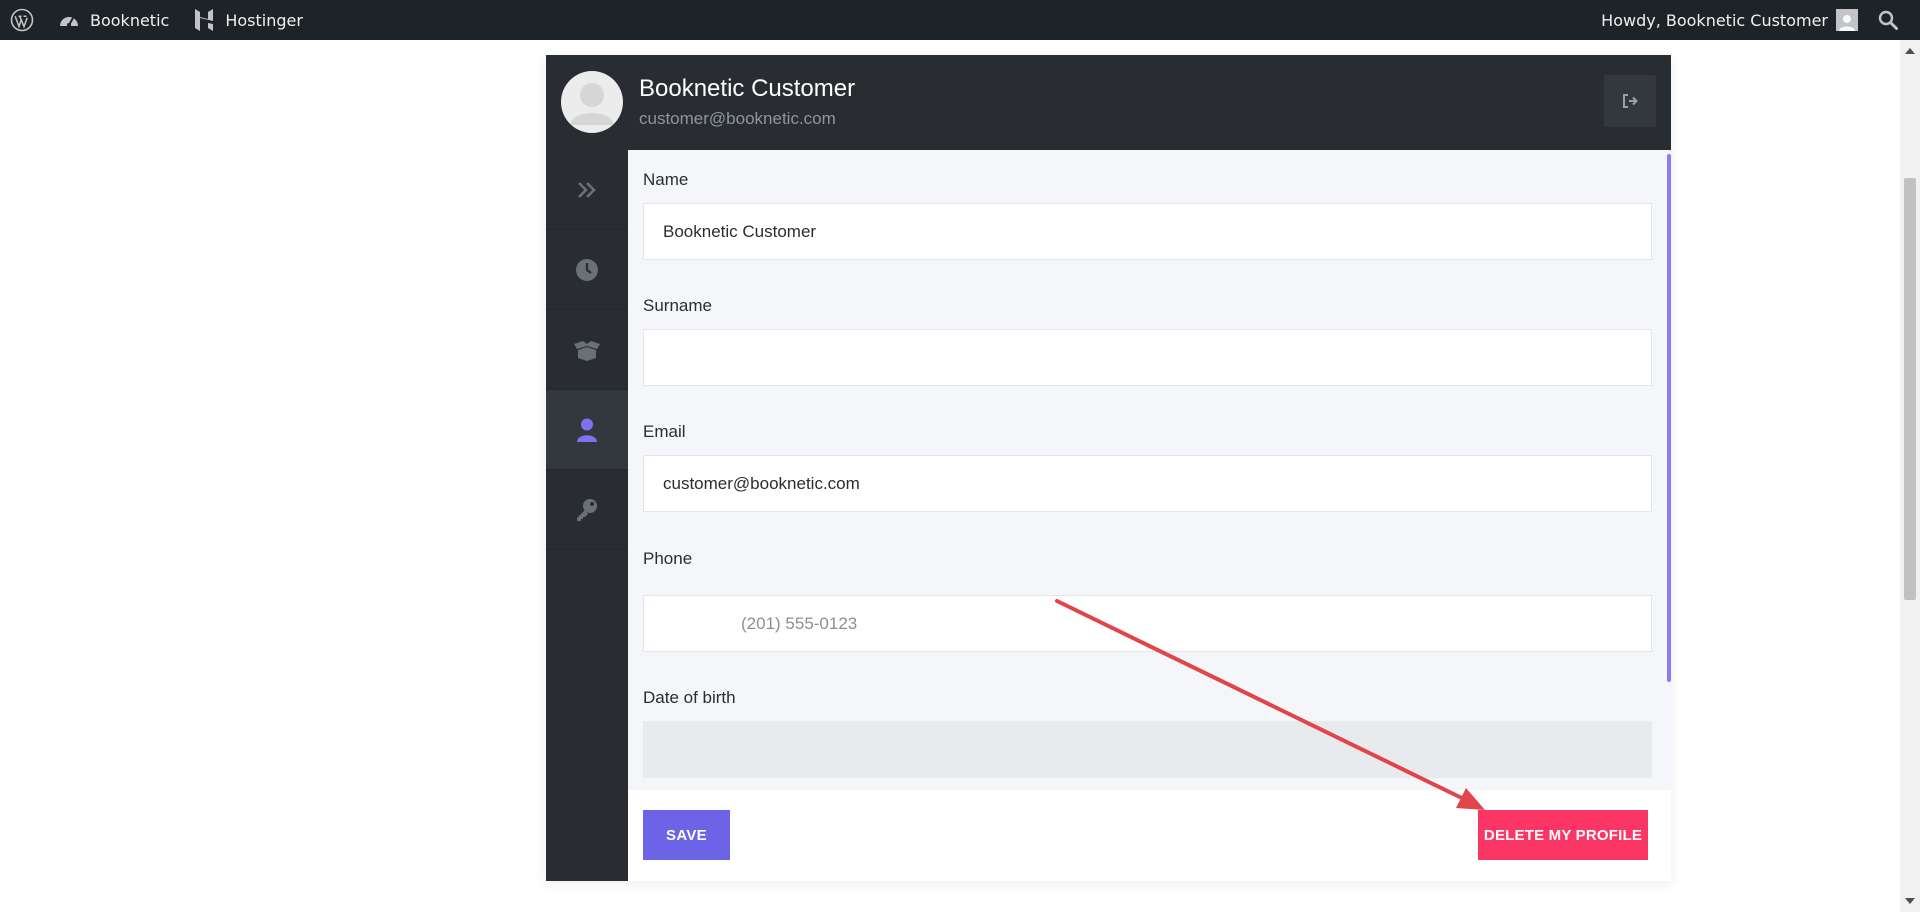 The height and width of the screenshot is (912, 1920). I want to click on admin-bar-avatar, so click(1847, 20).